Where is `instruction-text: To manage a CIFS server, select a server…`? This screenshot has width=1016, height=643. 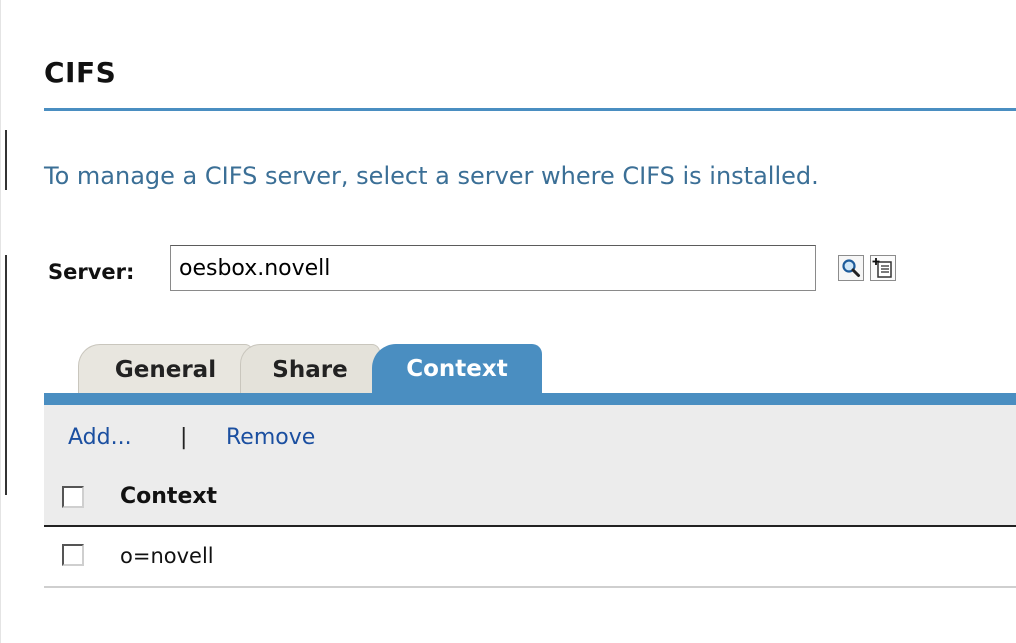 instruction-text: To manage a CIFS server, select a server… is located at coordinates (431, 176).